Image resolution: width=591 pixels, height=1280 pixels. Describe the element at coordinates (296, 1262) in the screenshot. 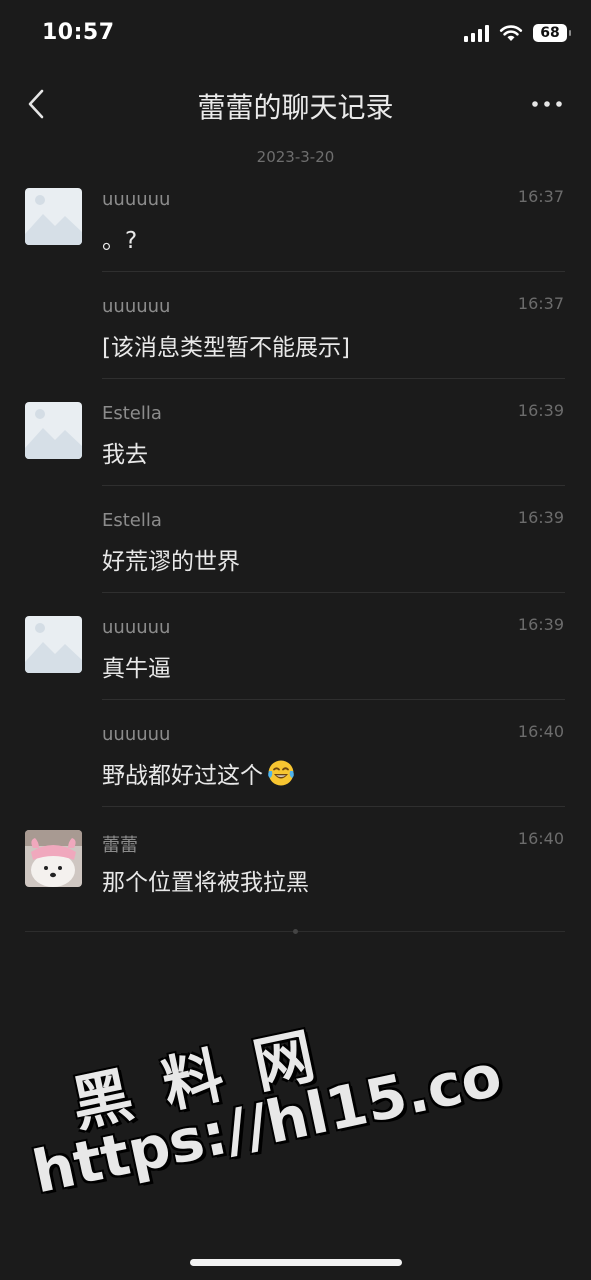

I see `home-indicator` at that location.